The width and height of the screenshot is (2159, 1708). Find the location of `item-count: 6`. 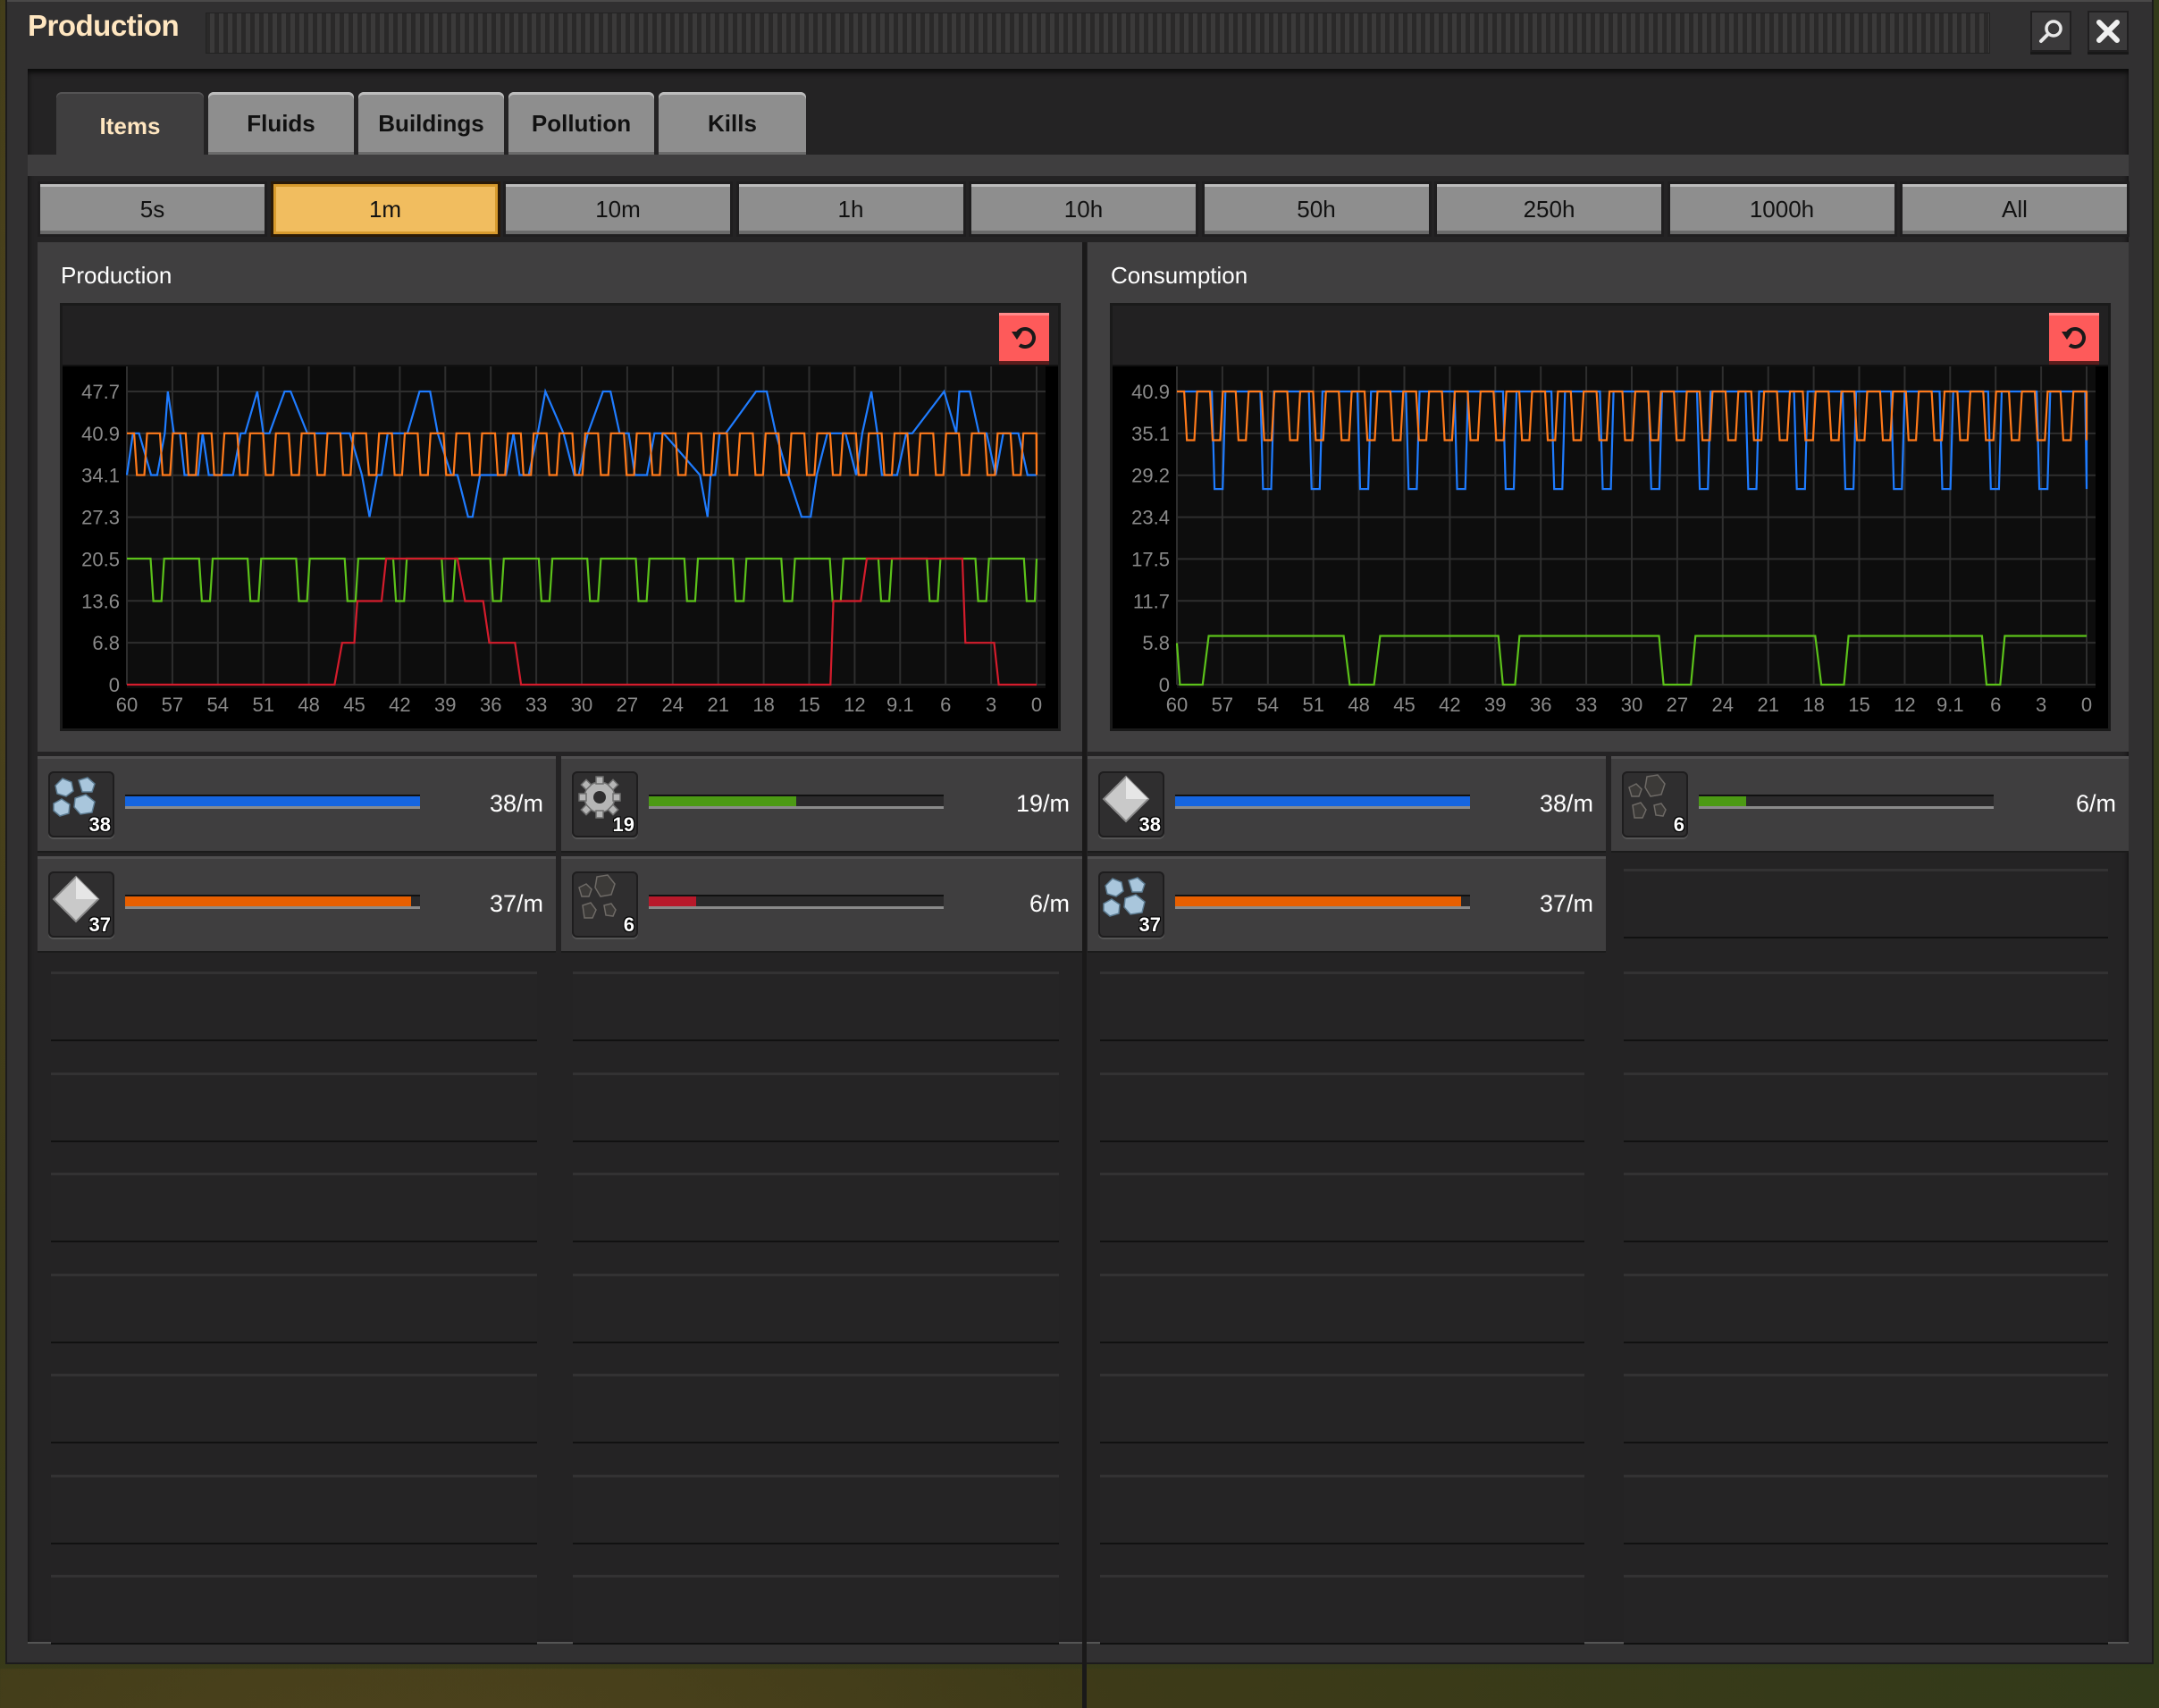

item-count: 6 is located at coordinates (1678, 825).